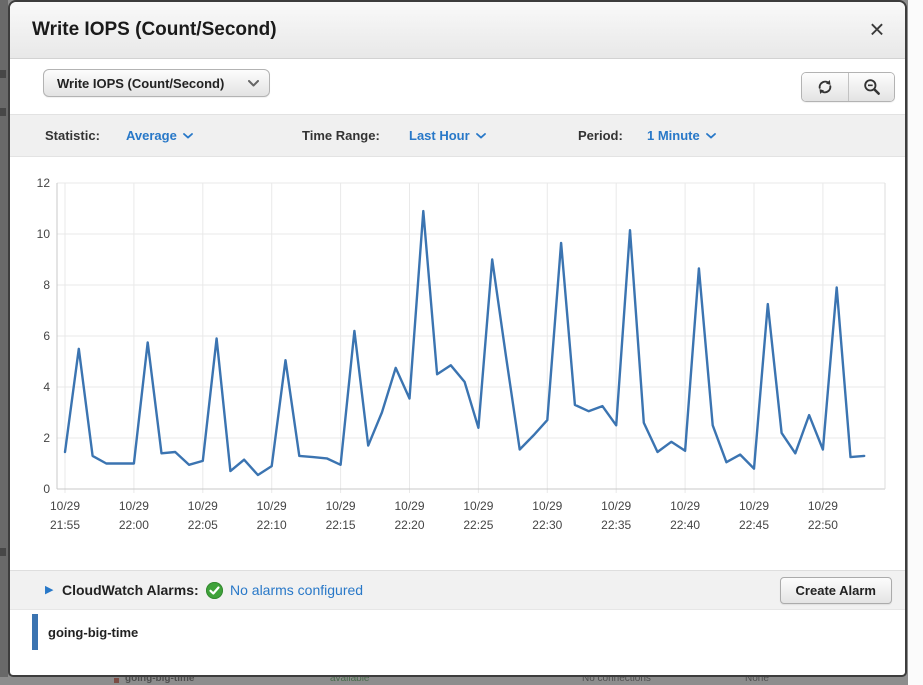 This screenshot has height=685, width=923. Describe the element at coordinates (130, 590) in the screenshot. I see `alarms-label: CloudWatch Alarms:` at that location.